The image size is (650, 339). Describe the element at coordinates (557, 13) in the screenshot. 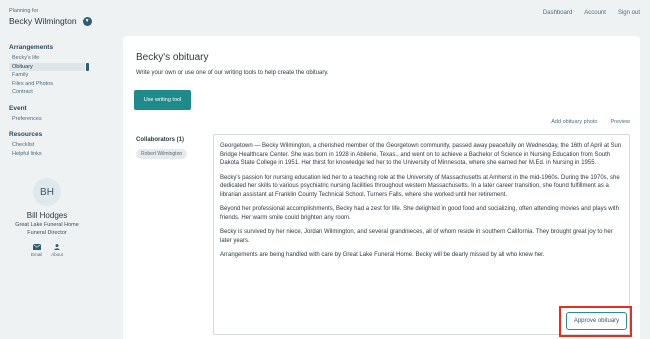

I see `dashboard-link: Dashboard` at that location.